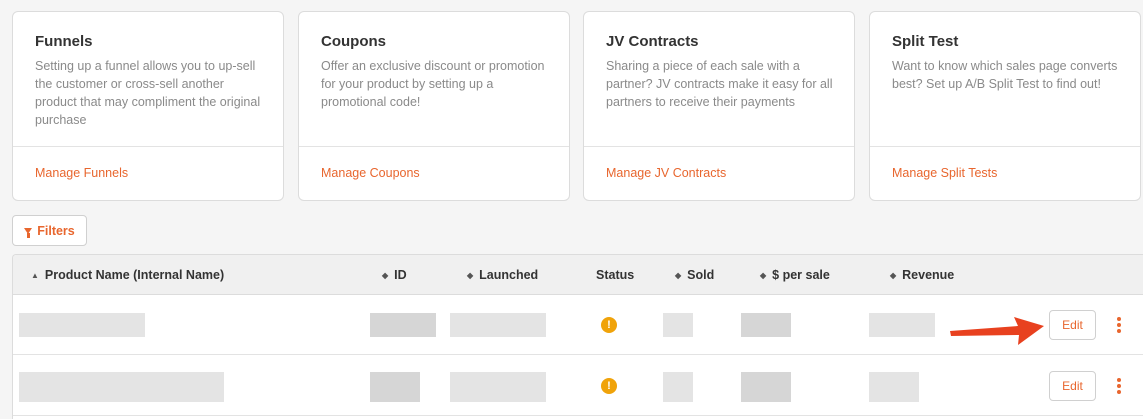 This screenshot has width=1143, height=419. I want to click on column-launched: ◆ Launched, so click(502, 275).